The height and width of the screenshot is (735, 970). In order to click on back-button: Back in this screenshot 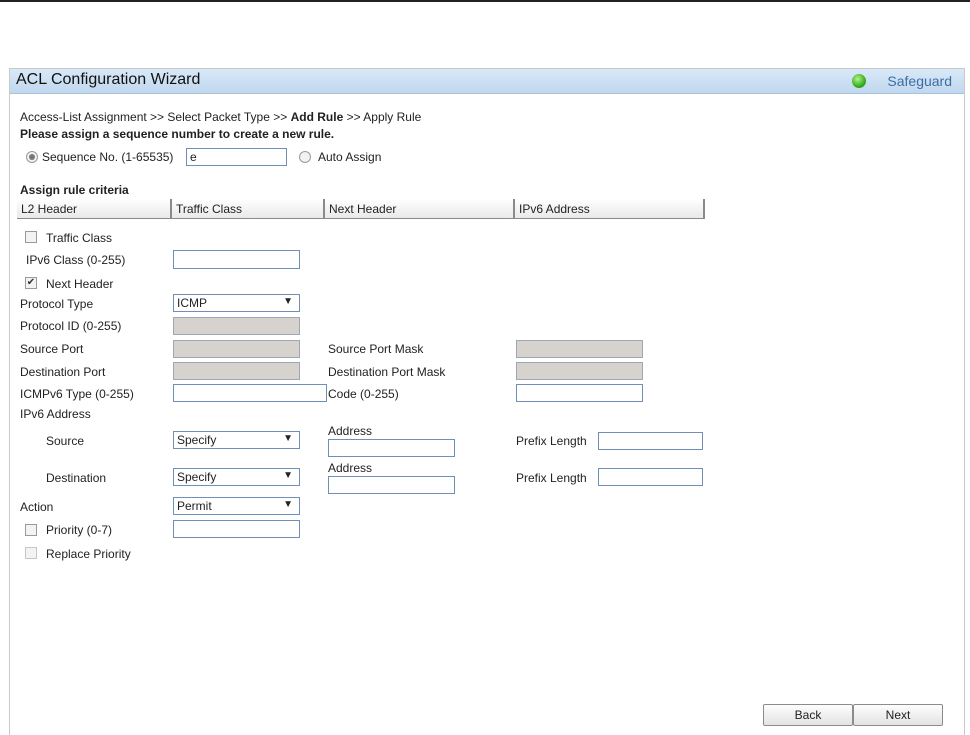, I will do `click(808, 715)`.